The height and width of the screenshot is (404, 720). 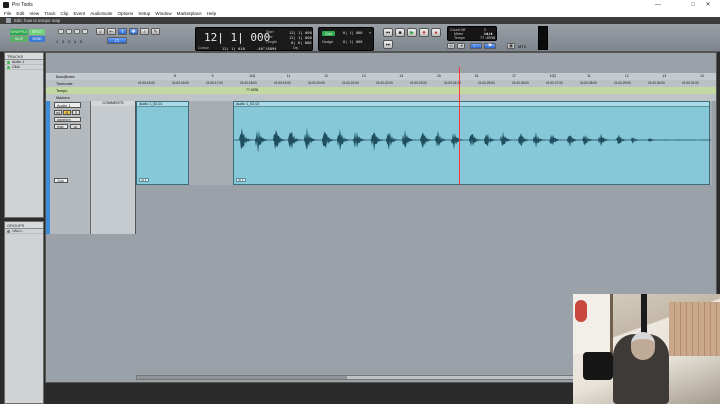 I want to click on magnifier-icon: ⌕, so click(x=100, y=31).